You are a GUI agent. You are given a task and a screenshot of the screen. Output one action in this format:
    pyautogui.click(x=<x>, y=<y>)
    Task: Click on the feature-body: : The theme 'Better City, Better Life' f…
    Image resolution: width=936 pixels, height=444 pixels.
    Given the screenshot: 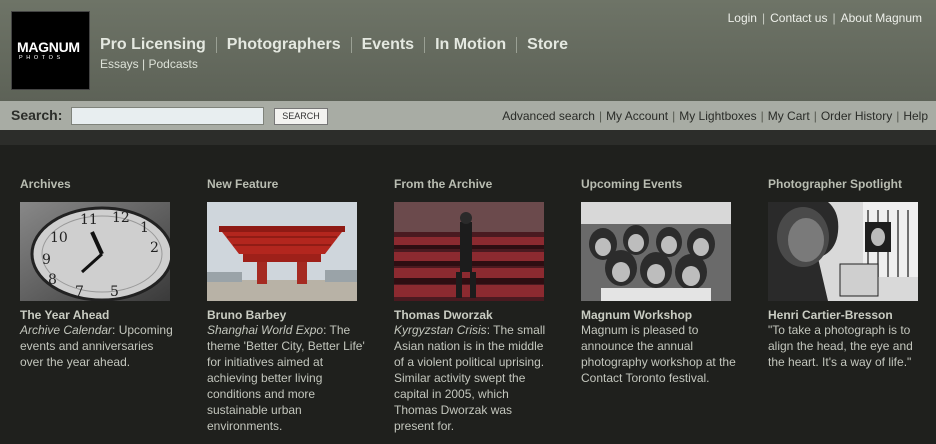 What is the action you would take?
    pyautogui.click(x=286, y=378)
    